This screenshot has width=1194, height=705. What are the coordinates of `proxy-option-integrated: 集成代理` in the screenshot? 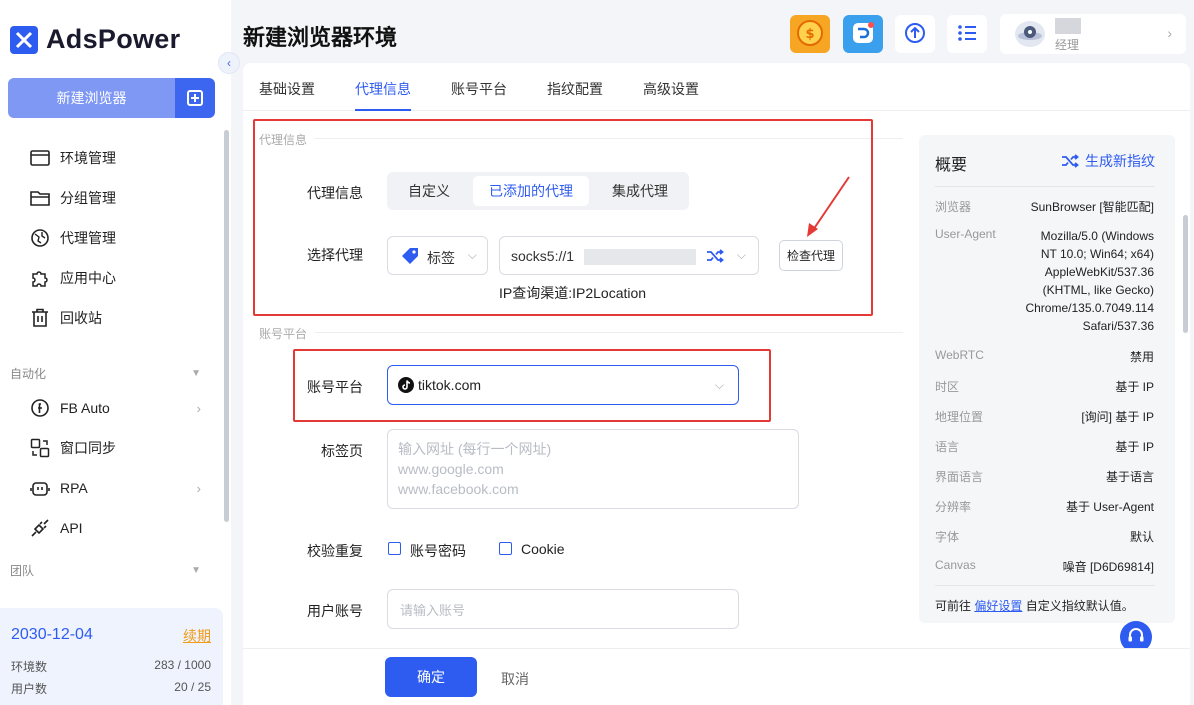 It's located at (640, 191).